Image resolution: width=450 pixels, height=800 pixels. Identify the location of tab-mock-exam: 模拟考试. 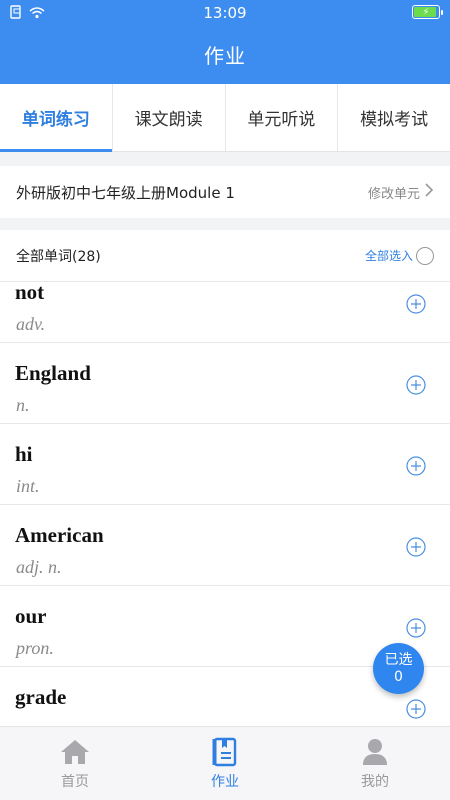
(394, 117).